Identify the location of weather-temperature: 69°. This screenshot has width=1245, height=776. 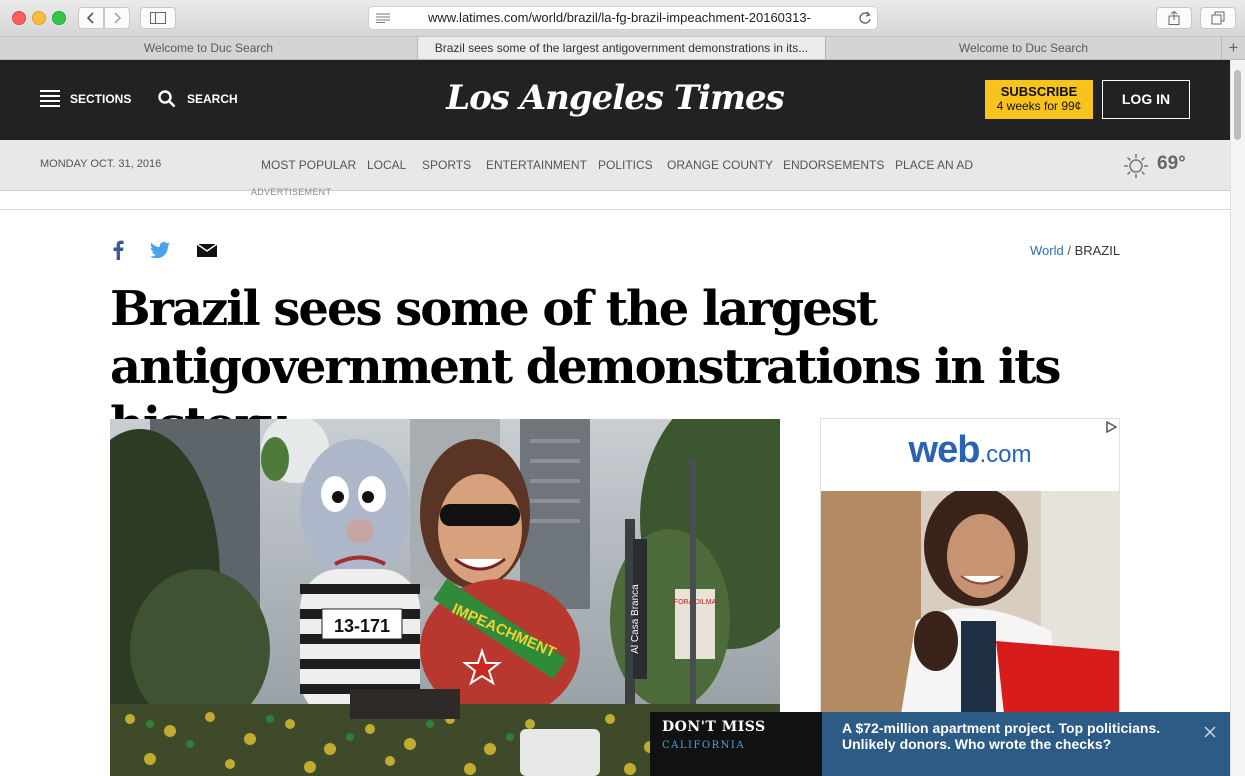
(1171, 164).